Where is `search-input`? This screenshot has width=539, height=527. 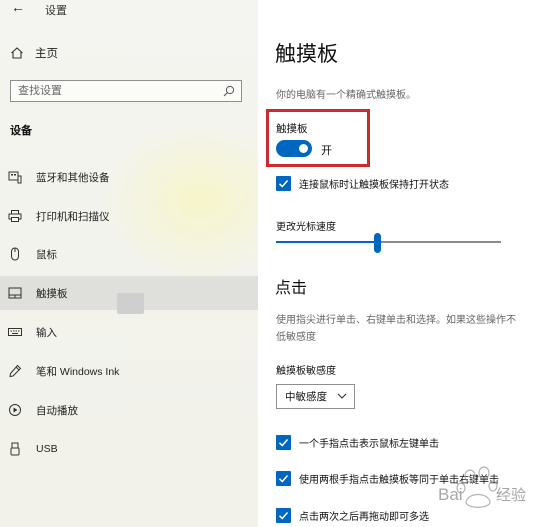
search-input is located at coordinates (117, 91).